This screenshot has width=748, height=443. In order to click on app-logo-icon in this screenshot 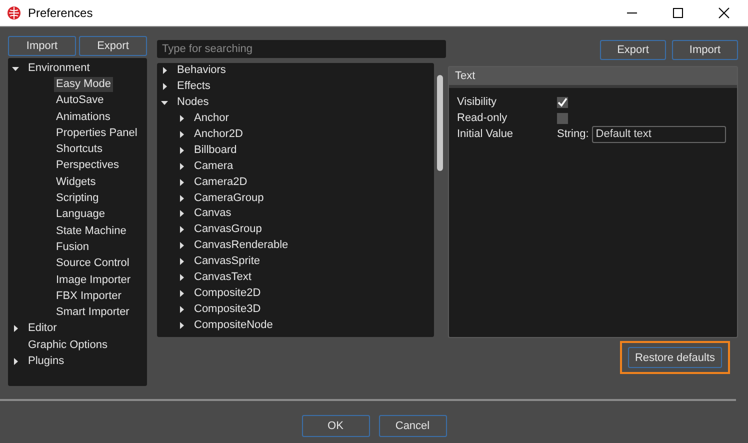, I will do `click(14, 13)`.